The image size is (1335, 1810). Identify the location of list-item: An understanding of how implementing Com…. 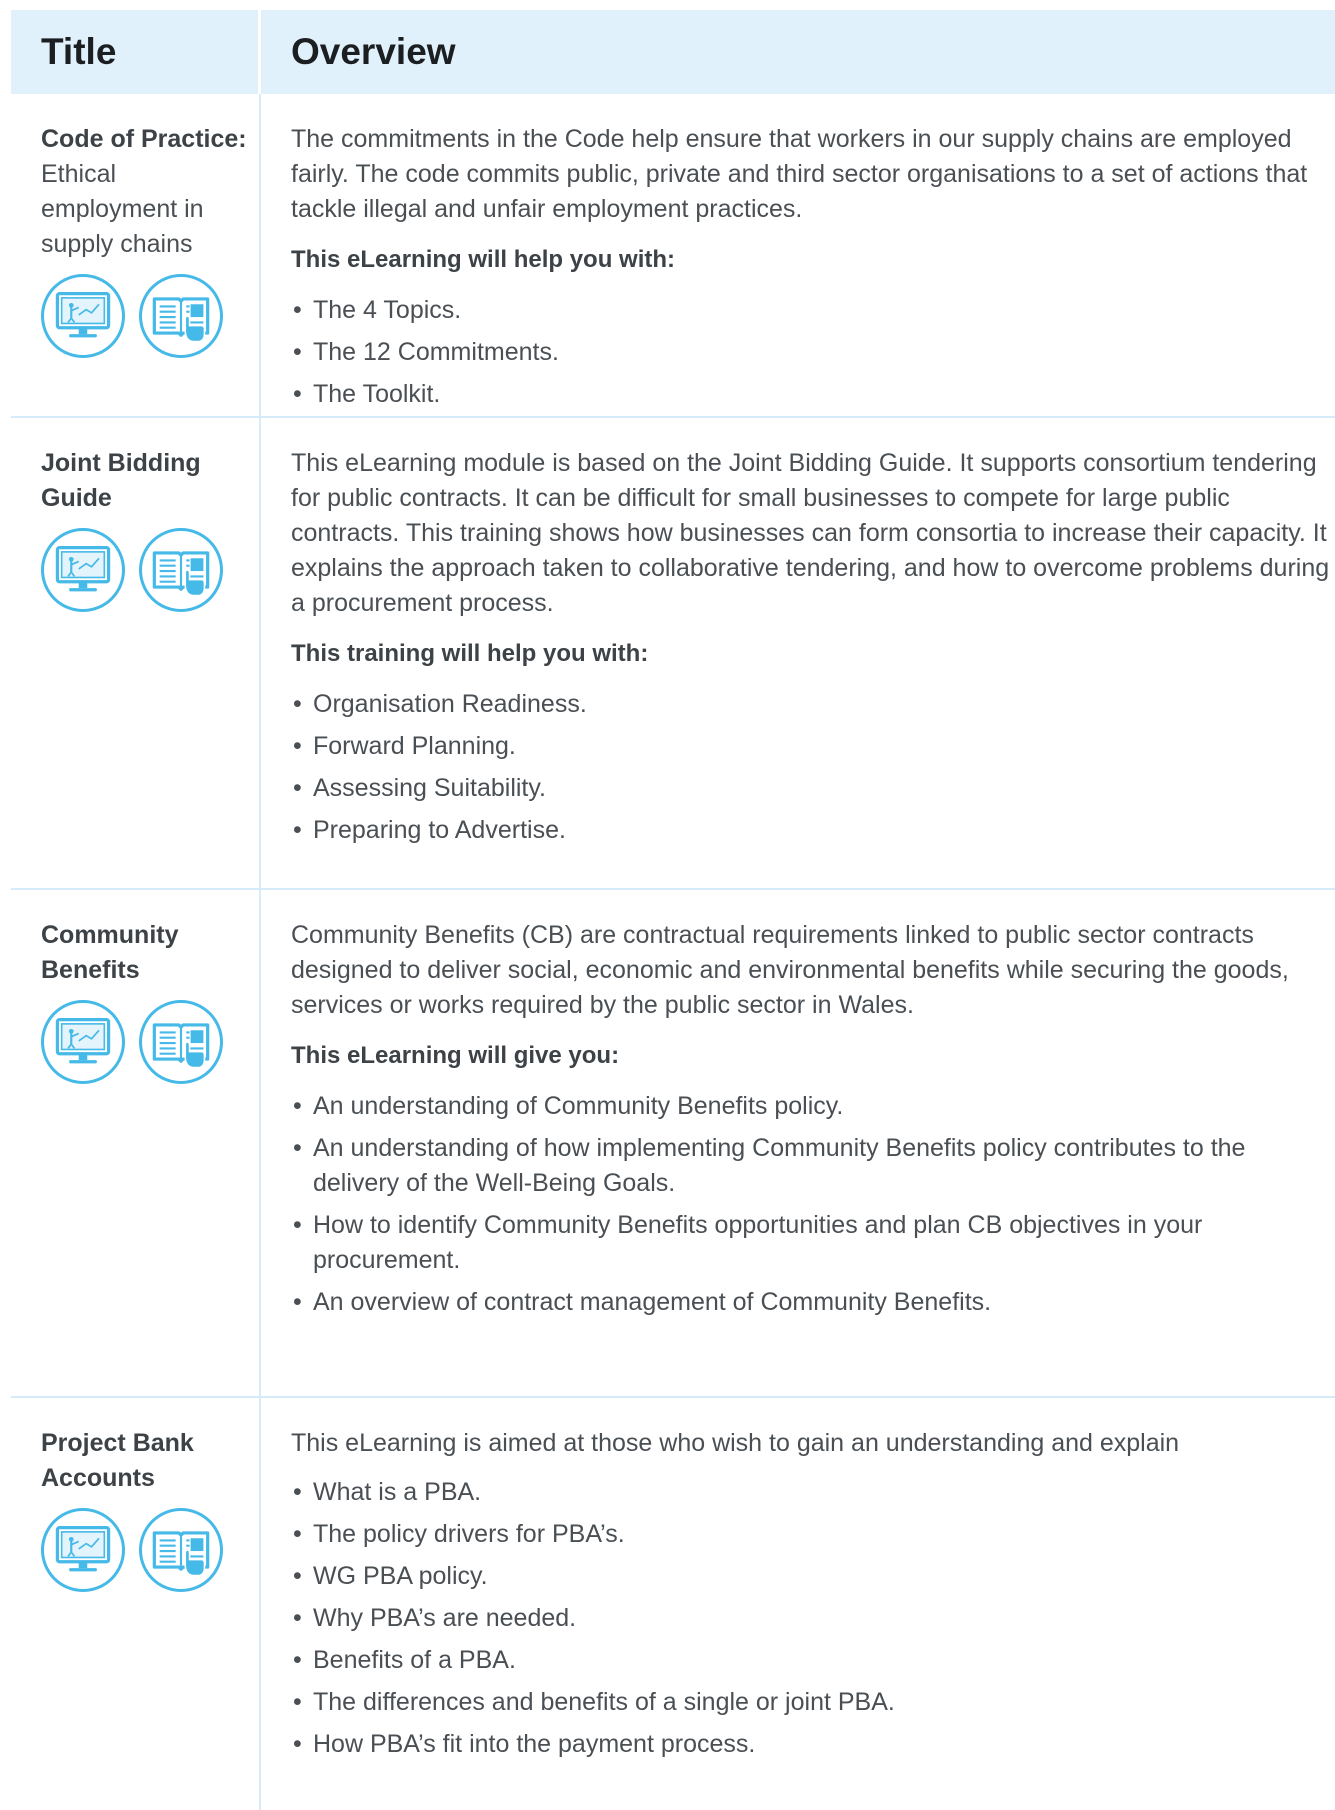
(813, 1166).